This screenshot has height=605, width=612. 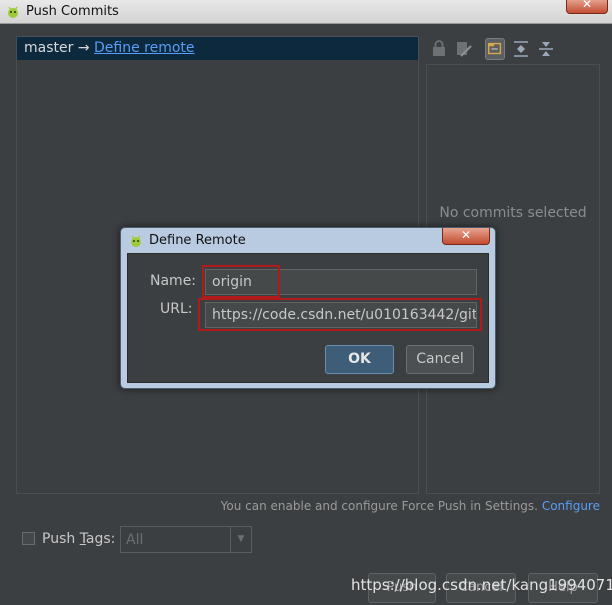 What do you see at coordinates (49, 48) in the screenshot?
I see `branch-name: master` at bounding box center [49, 48].